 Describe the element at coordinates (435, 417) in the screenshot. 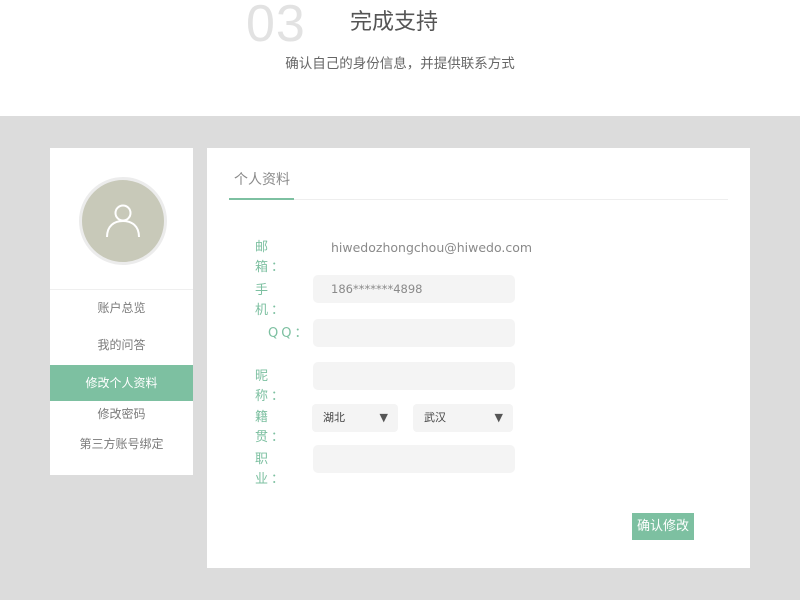

I see `city-value: 武汉` at that location.